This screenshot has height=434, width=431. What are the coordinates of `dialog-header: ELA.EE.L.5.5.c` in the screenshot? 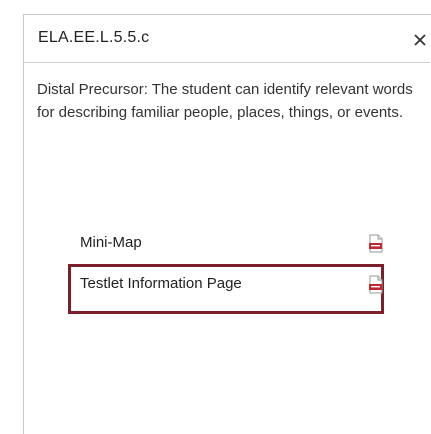 It's located at (227, 39).